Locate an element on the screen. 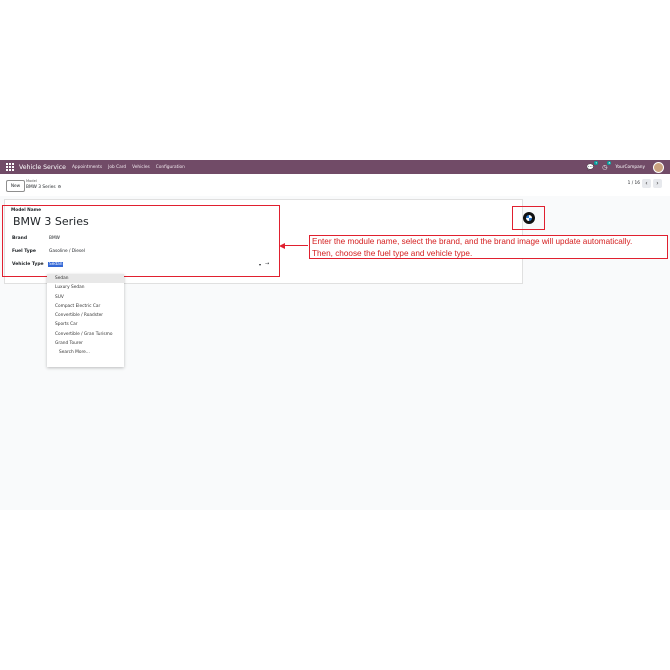 The image size is (670, 670). dropdown-option-sports-car: Sports Car is located at coordinates (85, 324).